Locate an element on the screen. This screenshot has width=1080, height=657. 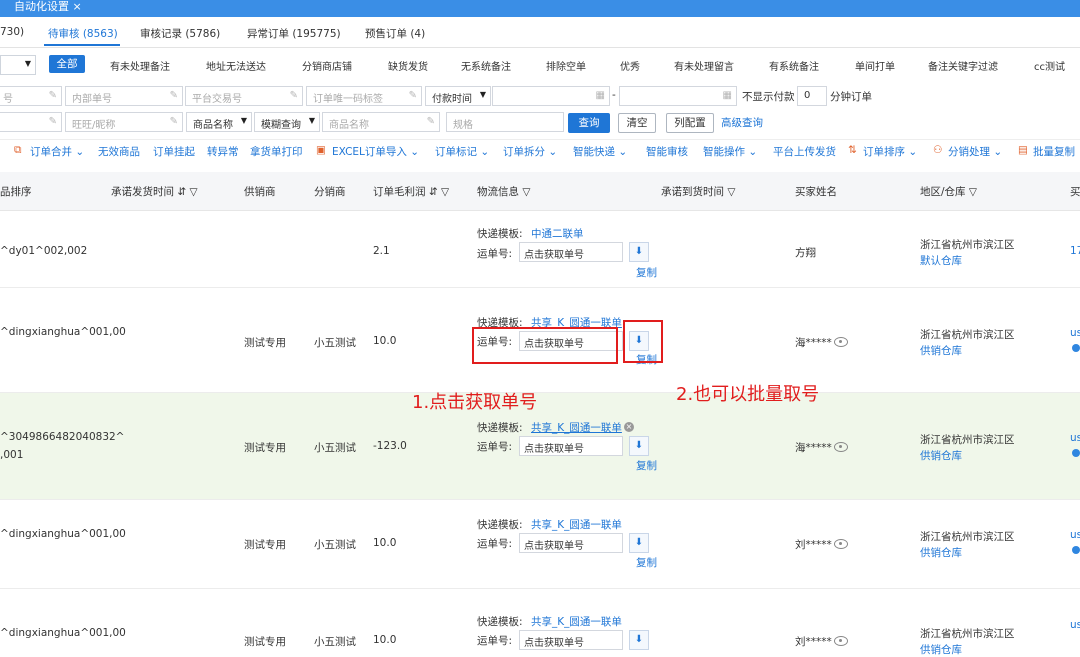
smart-review-button: 智能审核 is located at coordinates (667, 151).